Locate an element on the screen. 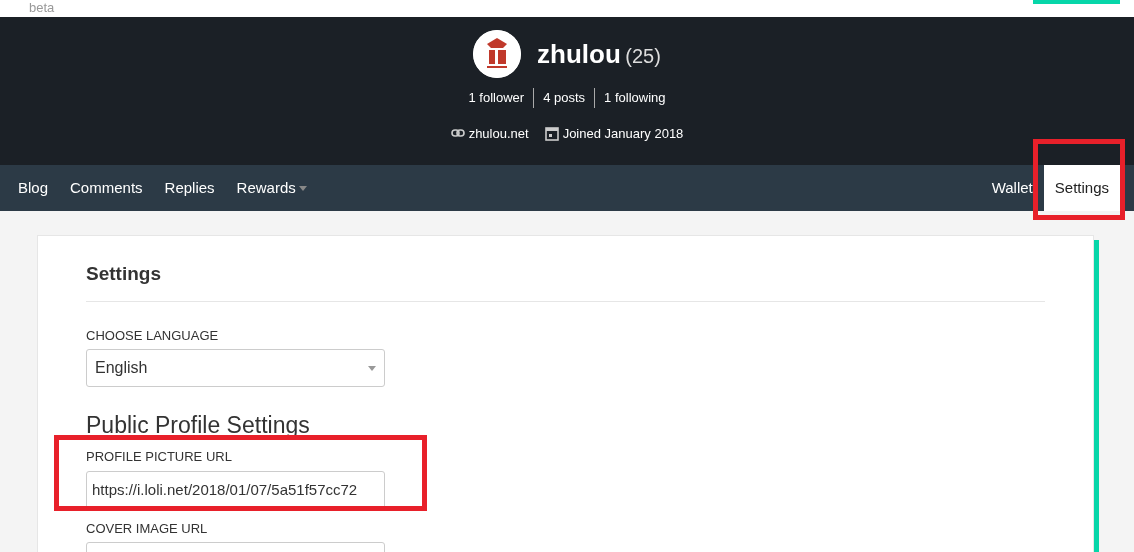  join-date: Joined January 2018 is located at coordinates (623, 133).